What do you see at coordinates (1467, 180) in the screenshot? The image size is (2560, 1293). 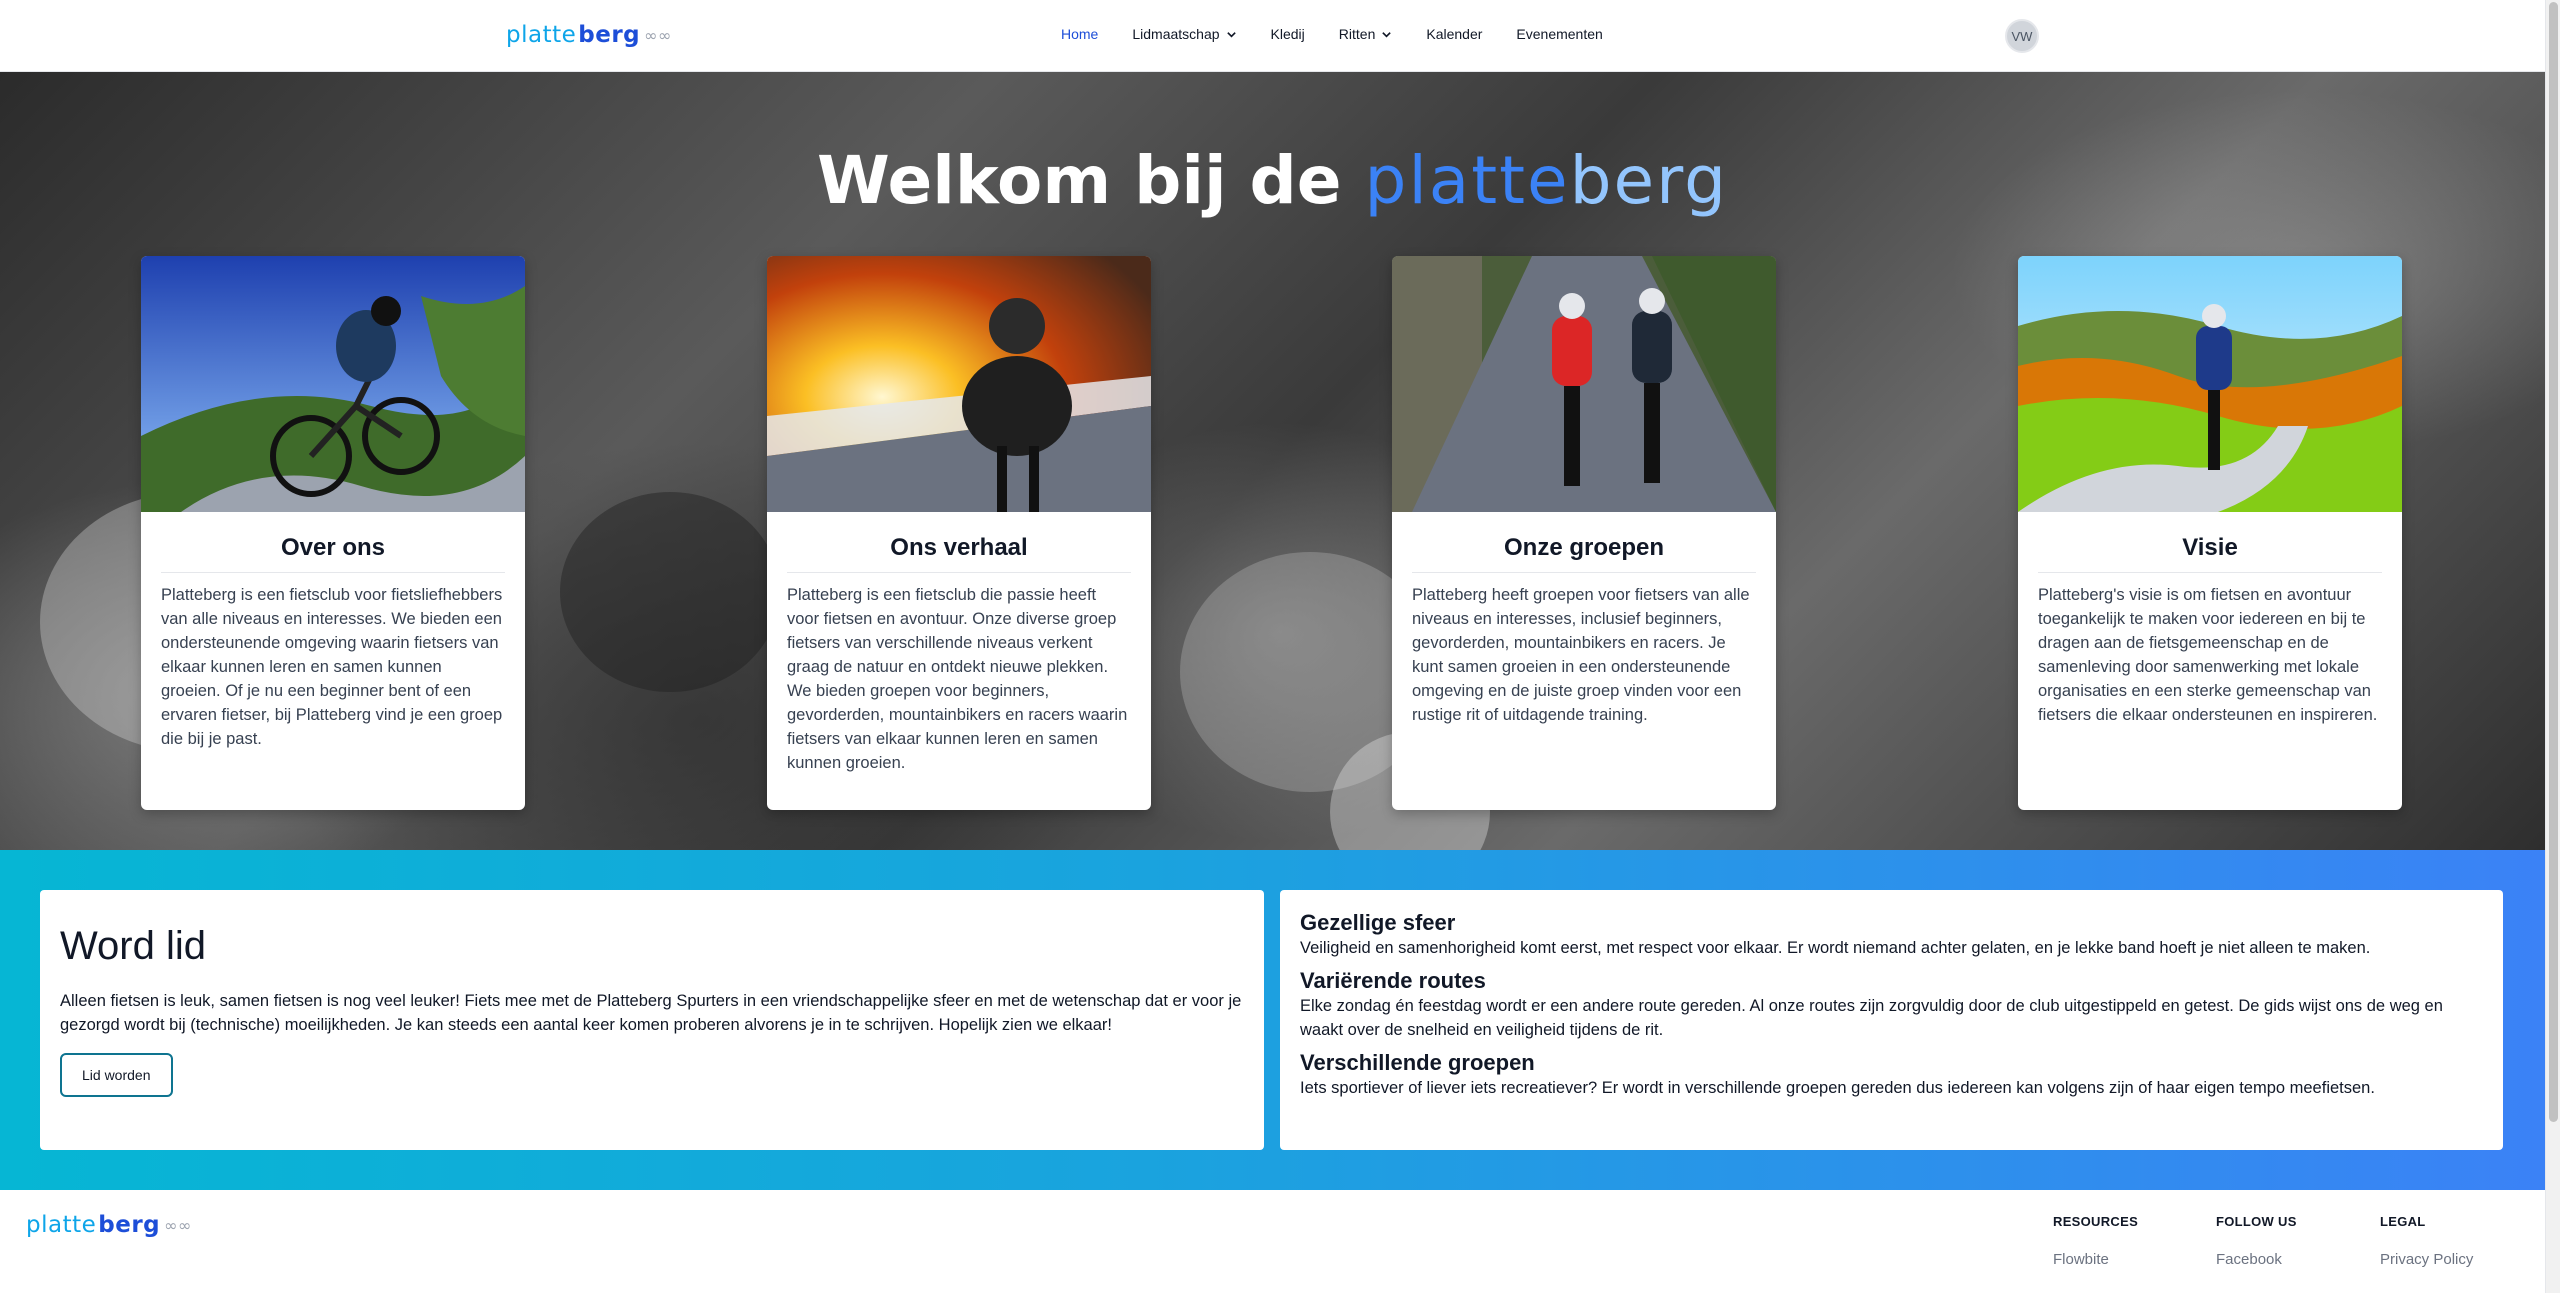 I see `hero-brand-part1: platte` at bounding box center [1467, 180].